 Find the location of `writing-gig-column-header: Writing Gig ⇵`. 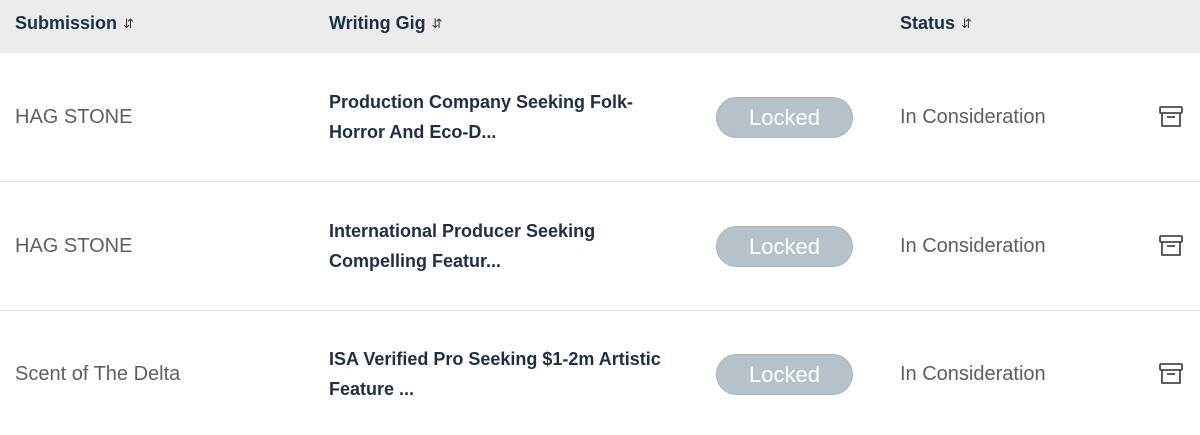

writing-gig-column-header: Writing Gig ⇵ is located at coordinates (386, 23).